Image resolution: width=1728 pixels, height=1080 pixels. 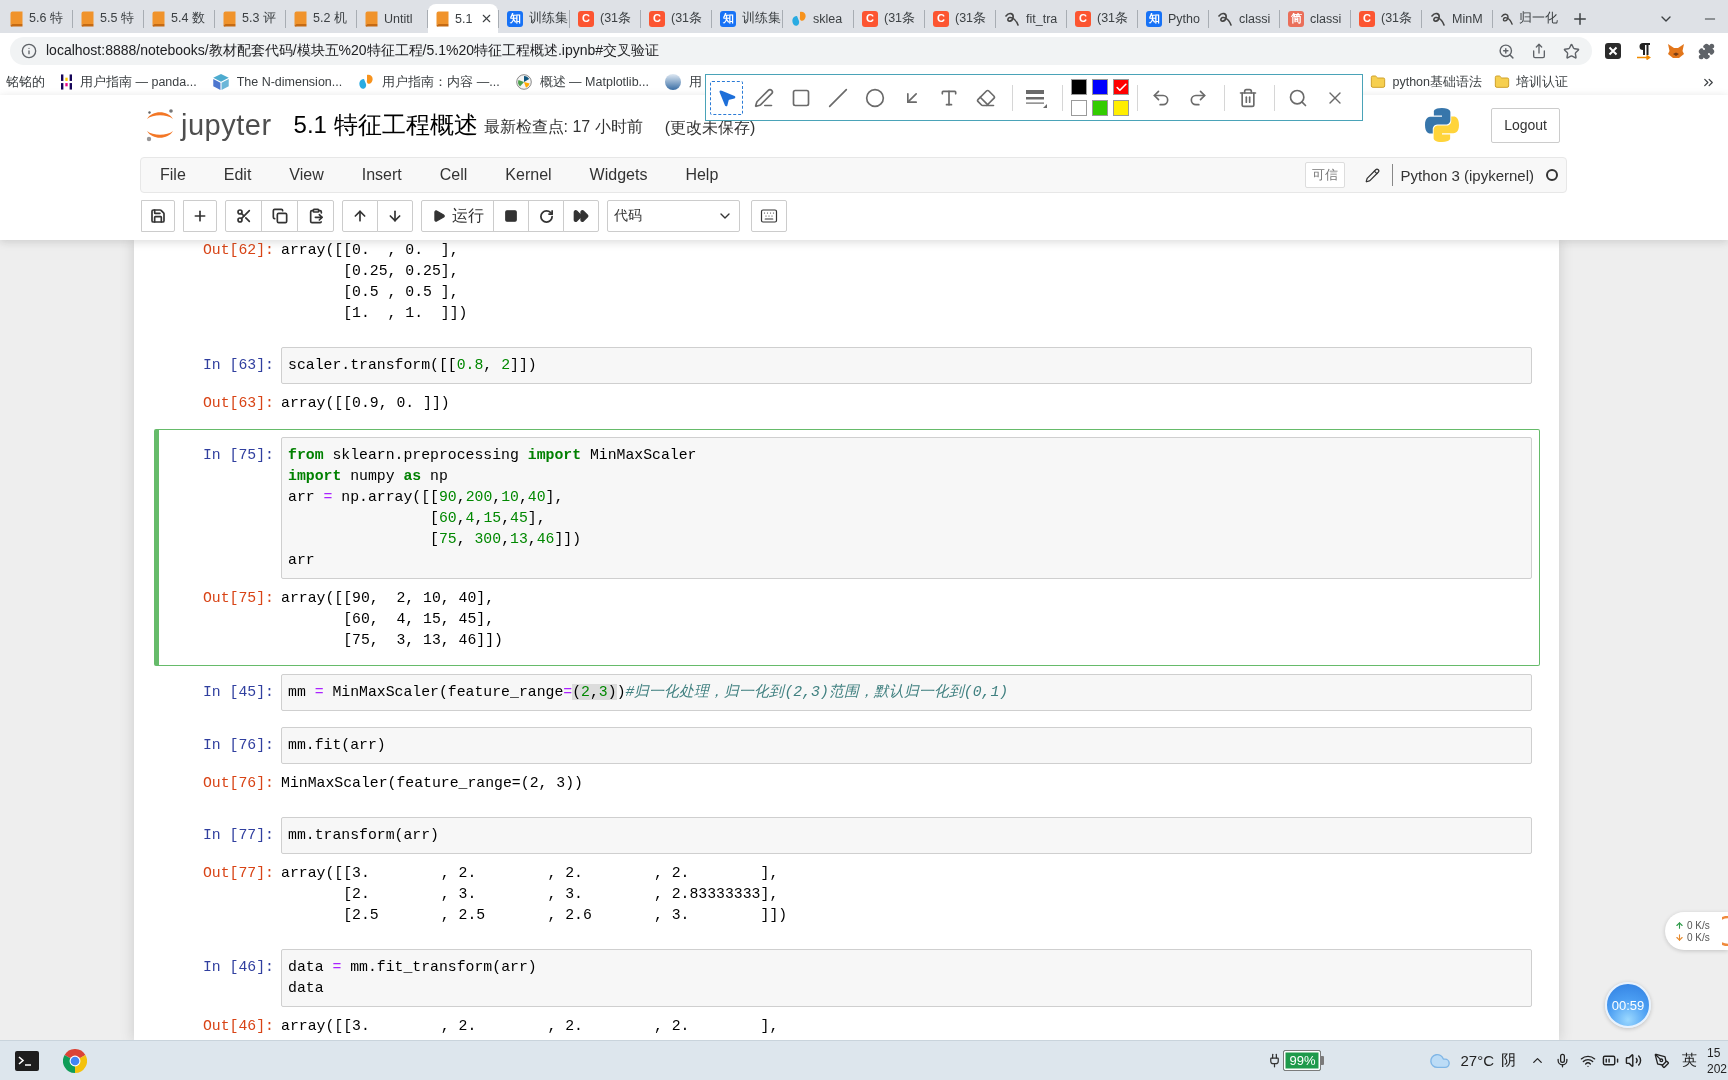 I want to click on output-text: array([[90, 2, 10, 40], [60, 4, 15, 45], [75, 3, 13, 46]]), so click(x=392, y=619).